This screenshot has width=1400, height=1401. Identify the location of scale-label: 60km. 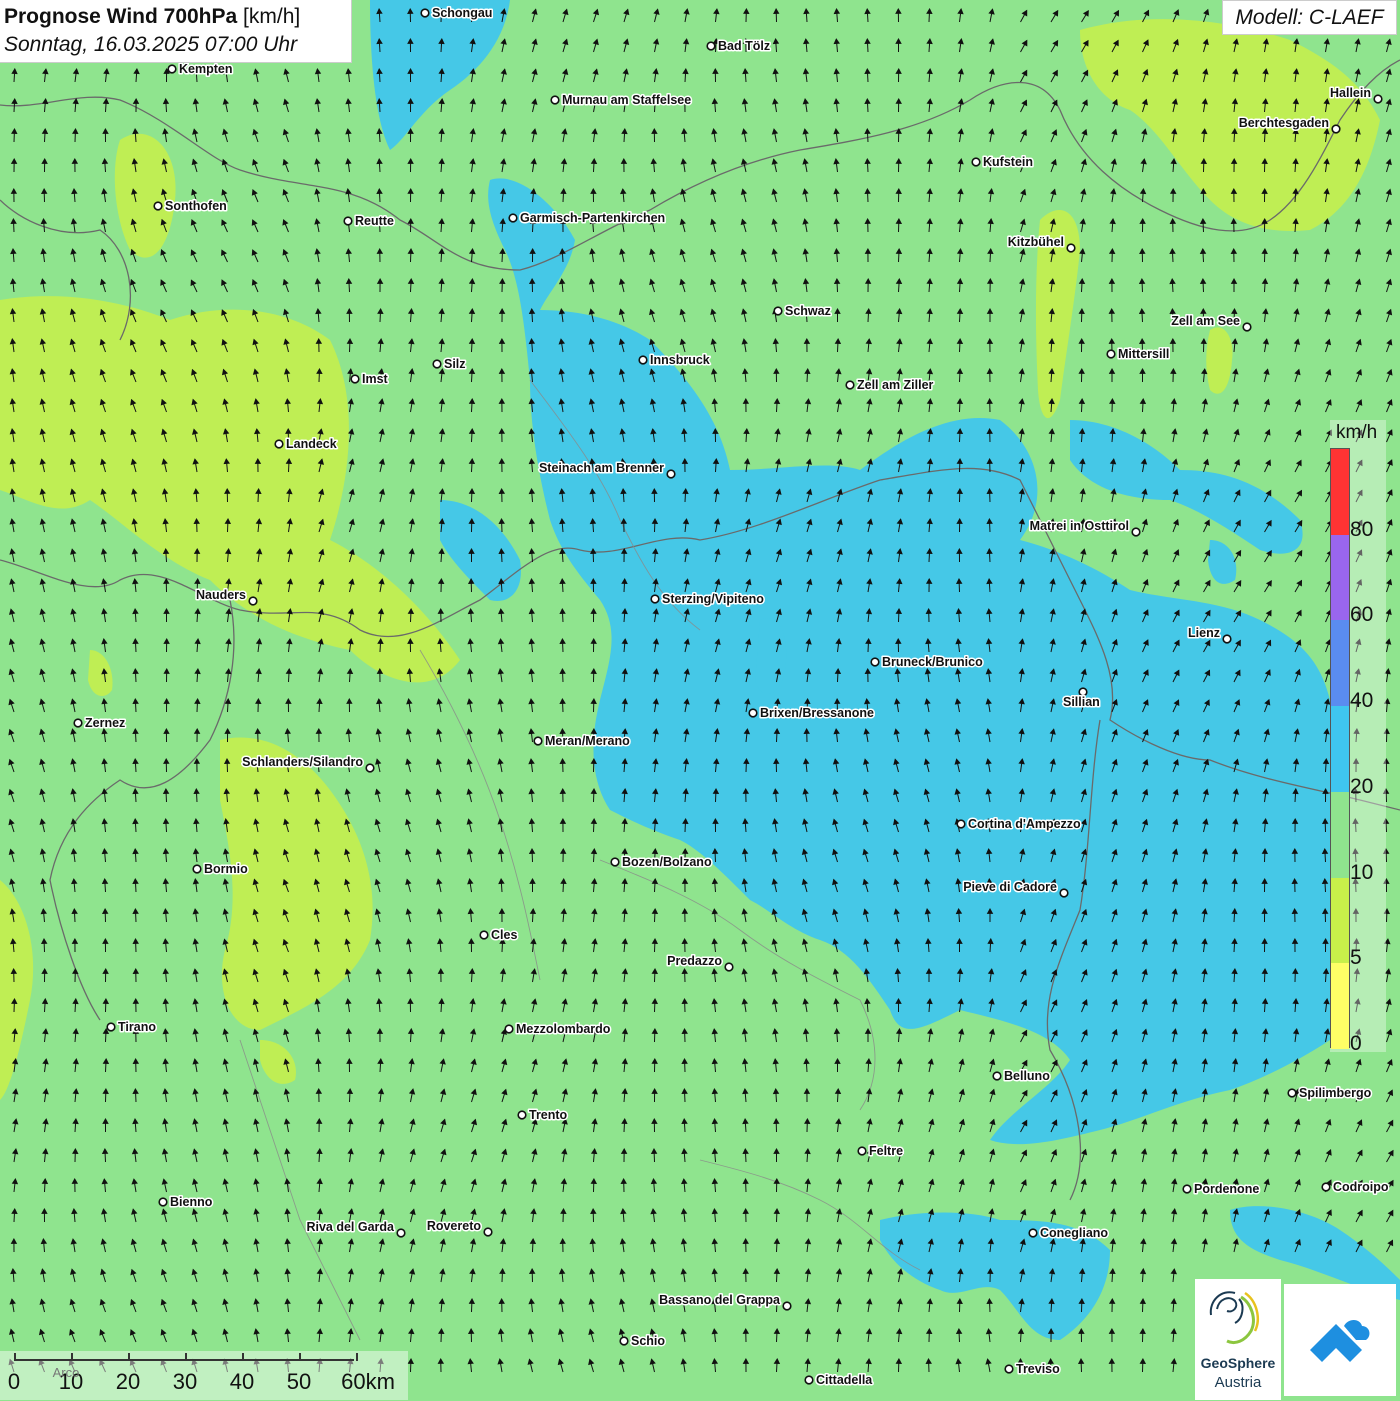
(368, 1382).